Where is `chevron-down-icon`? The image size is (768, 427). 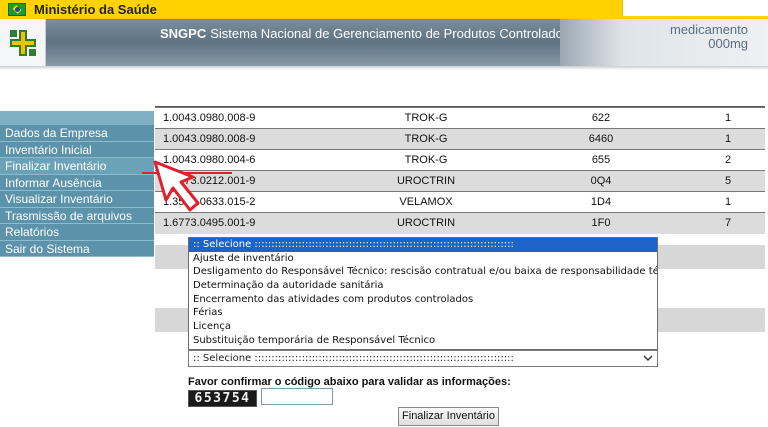 chevron-down-icon is located at coordinates (648, 358).